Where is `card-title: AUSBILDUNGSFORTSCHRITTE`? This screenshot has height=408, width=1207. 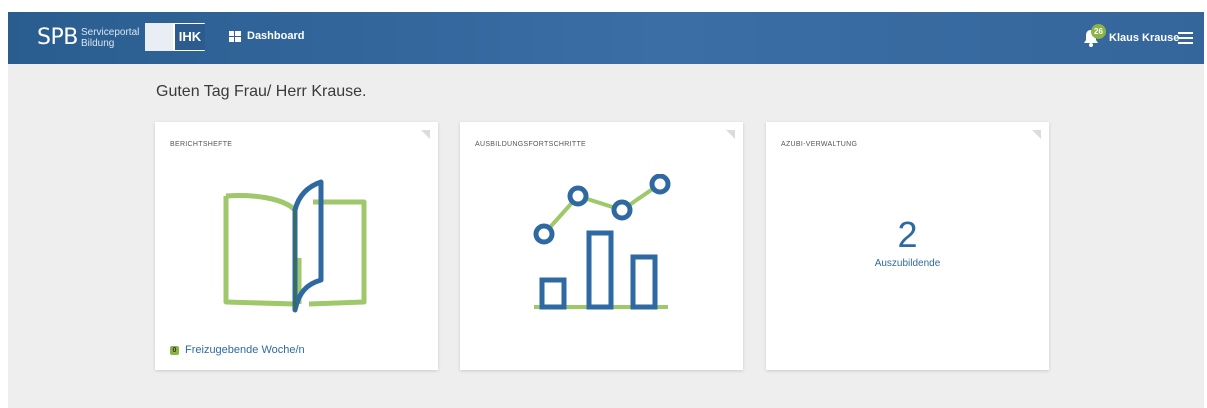
card-title: AUSBILDUNGSFORTSCHRITTE is located at coordinates (531, 144).